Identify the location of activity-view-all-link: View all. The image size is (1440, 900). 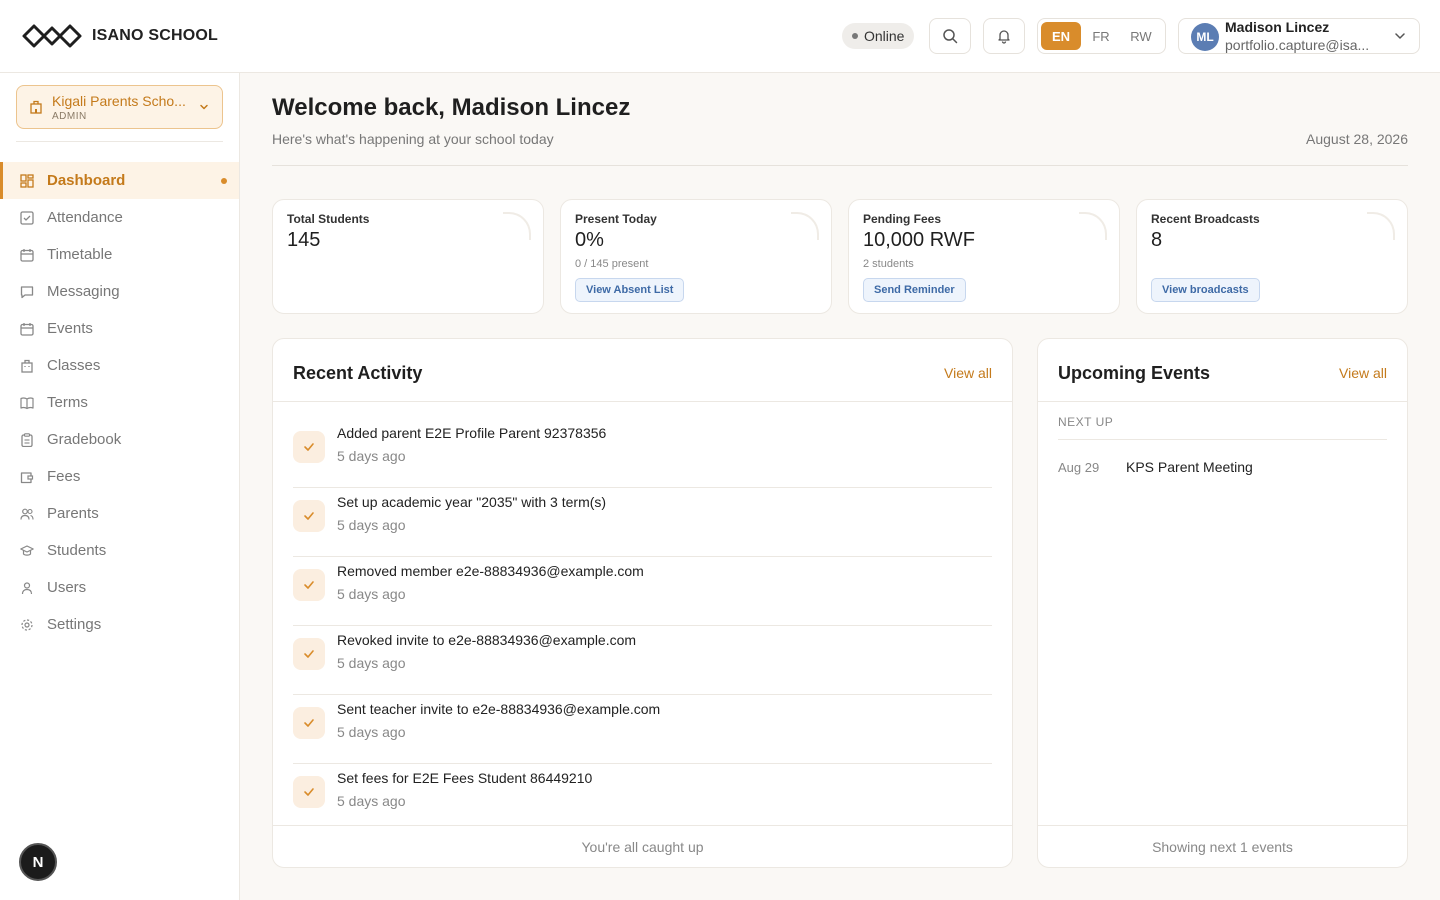
(968, 373).